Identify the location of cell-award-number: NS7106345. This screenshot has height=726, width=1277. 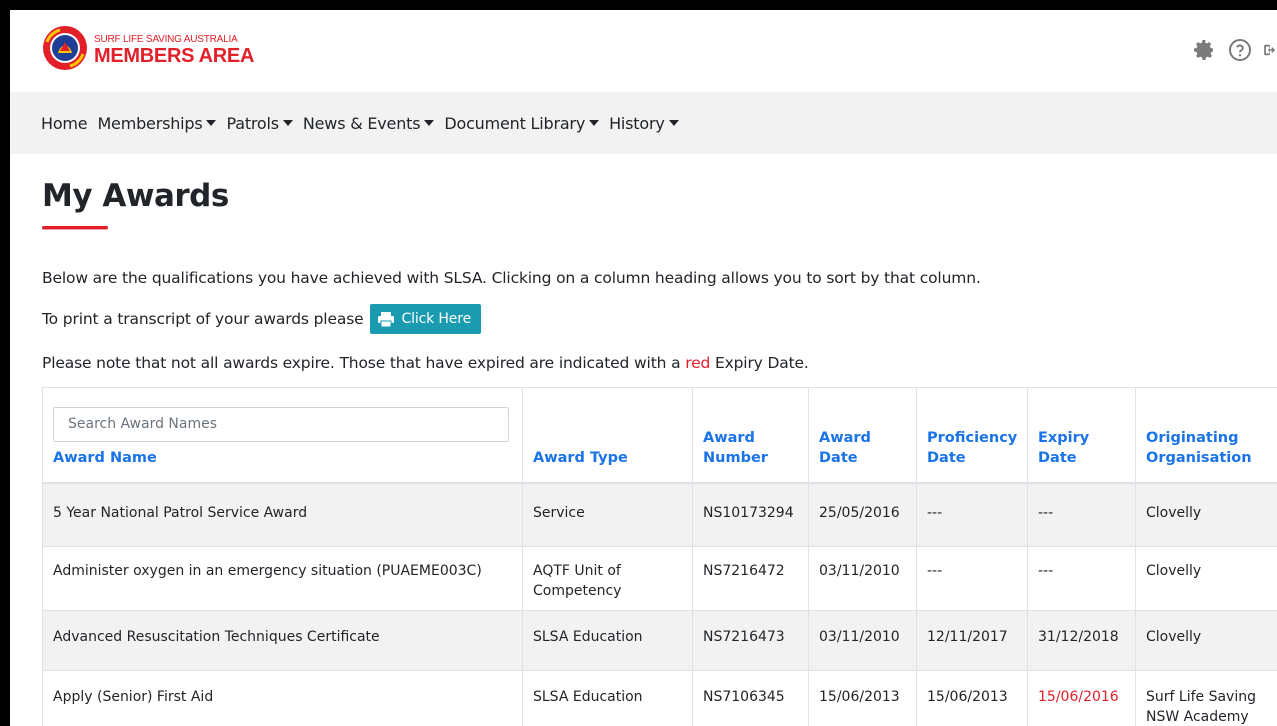
(750, 697).